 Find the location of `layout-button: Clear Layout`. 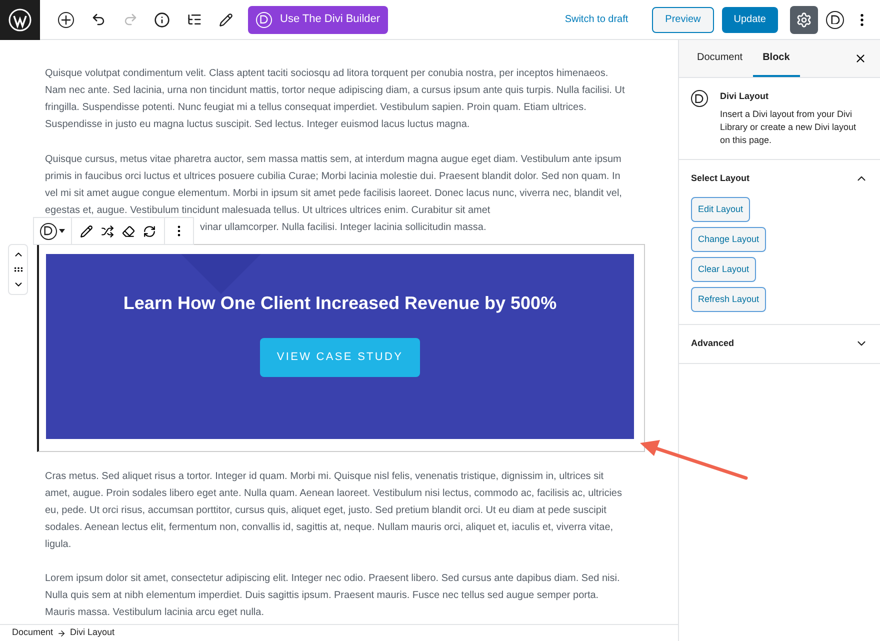

layout-button: Clear Layout is located at coordinates (723, 269).